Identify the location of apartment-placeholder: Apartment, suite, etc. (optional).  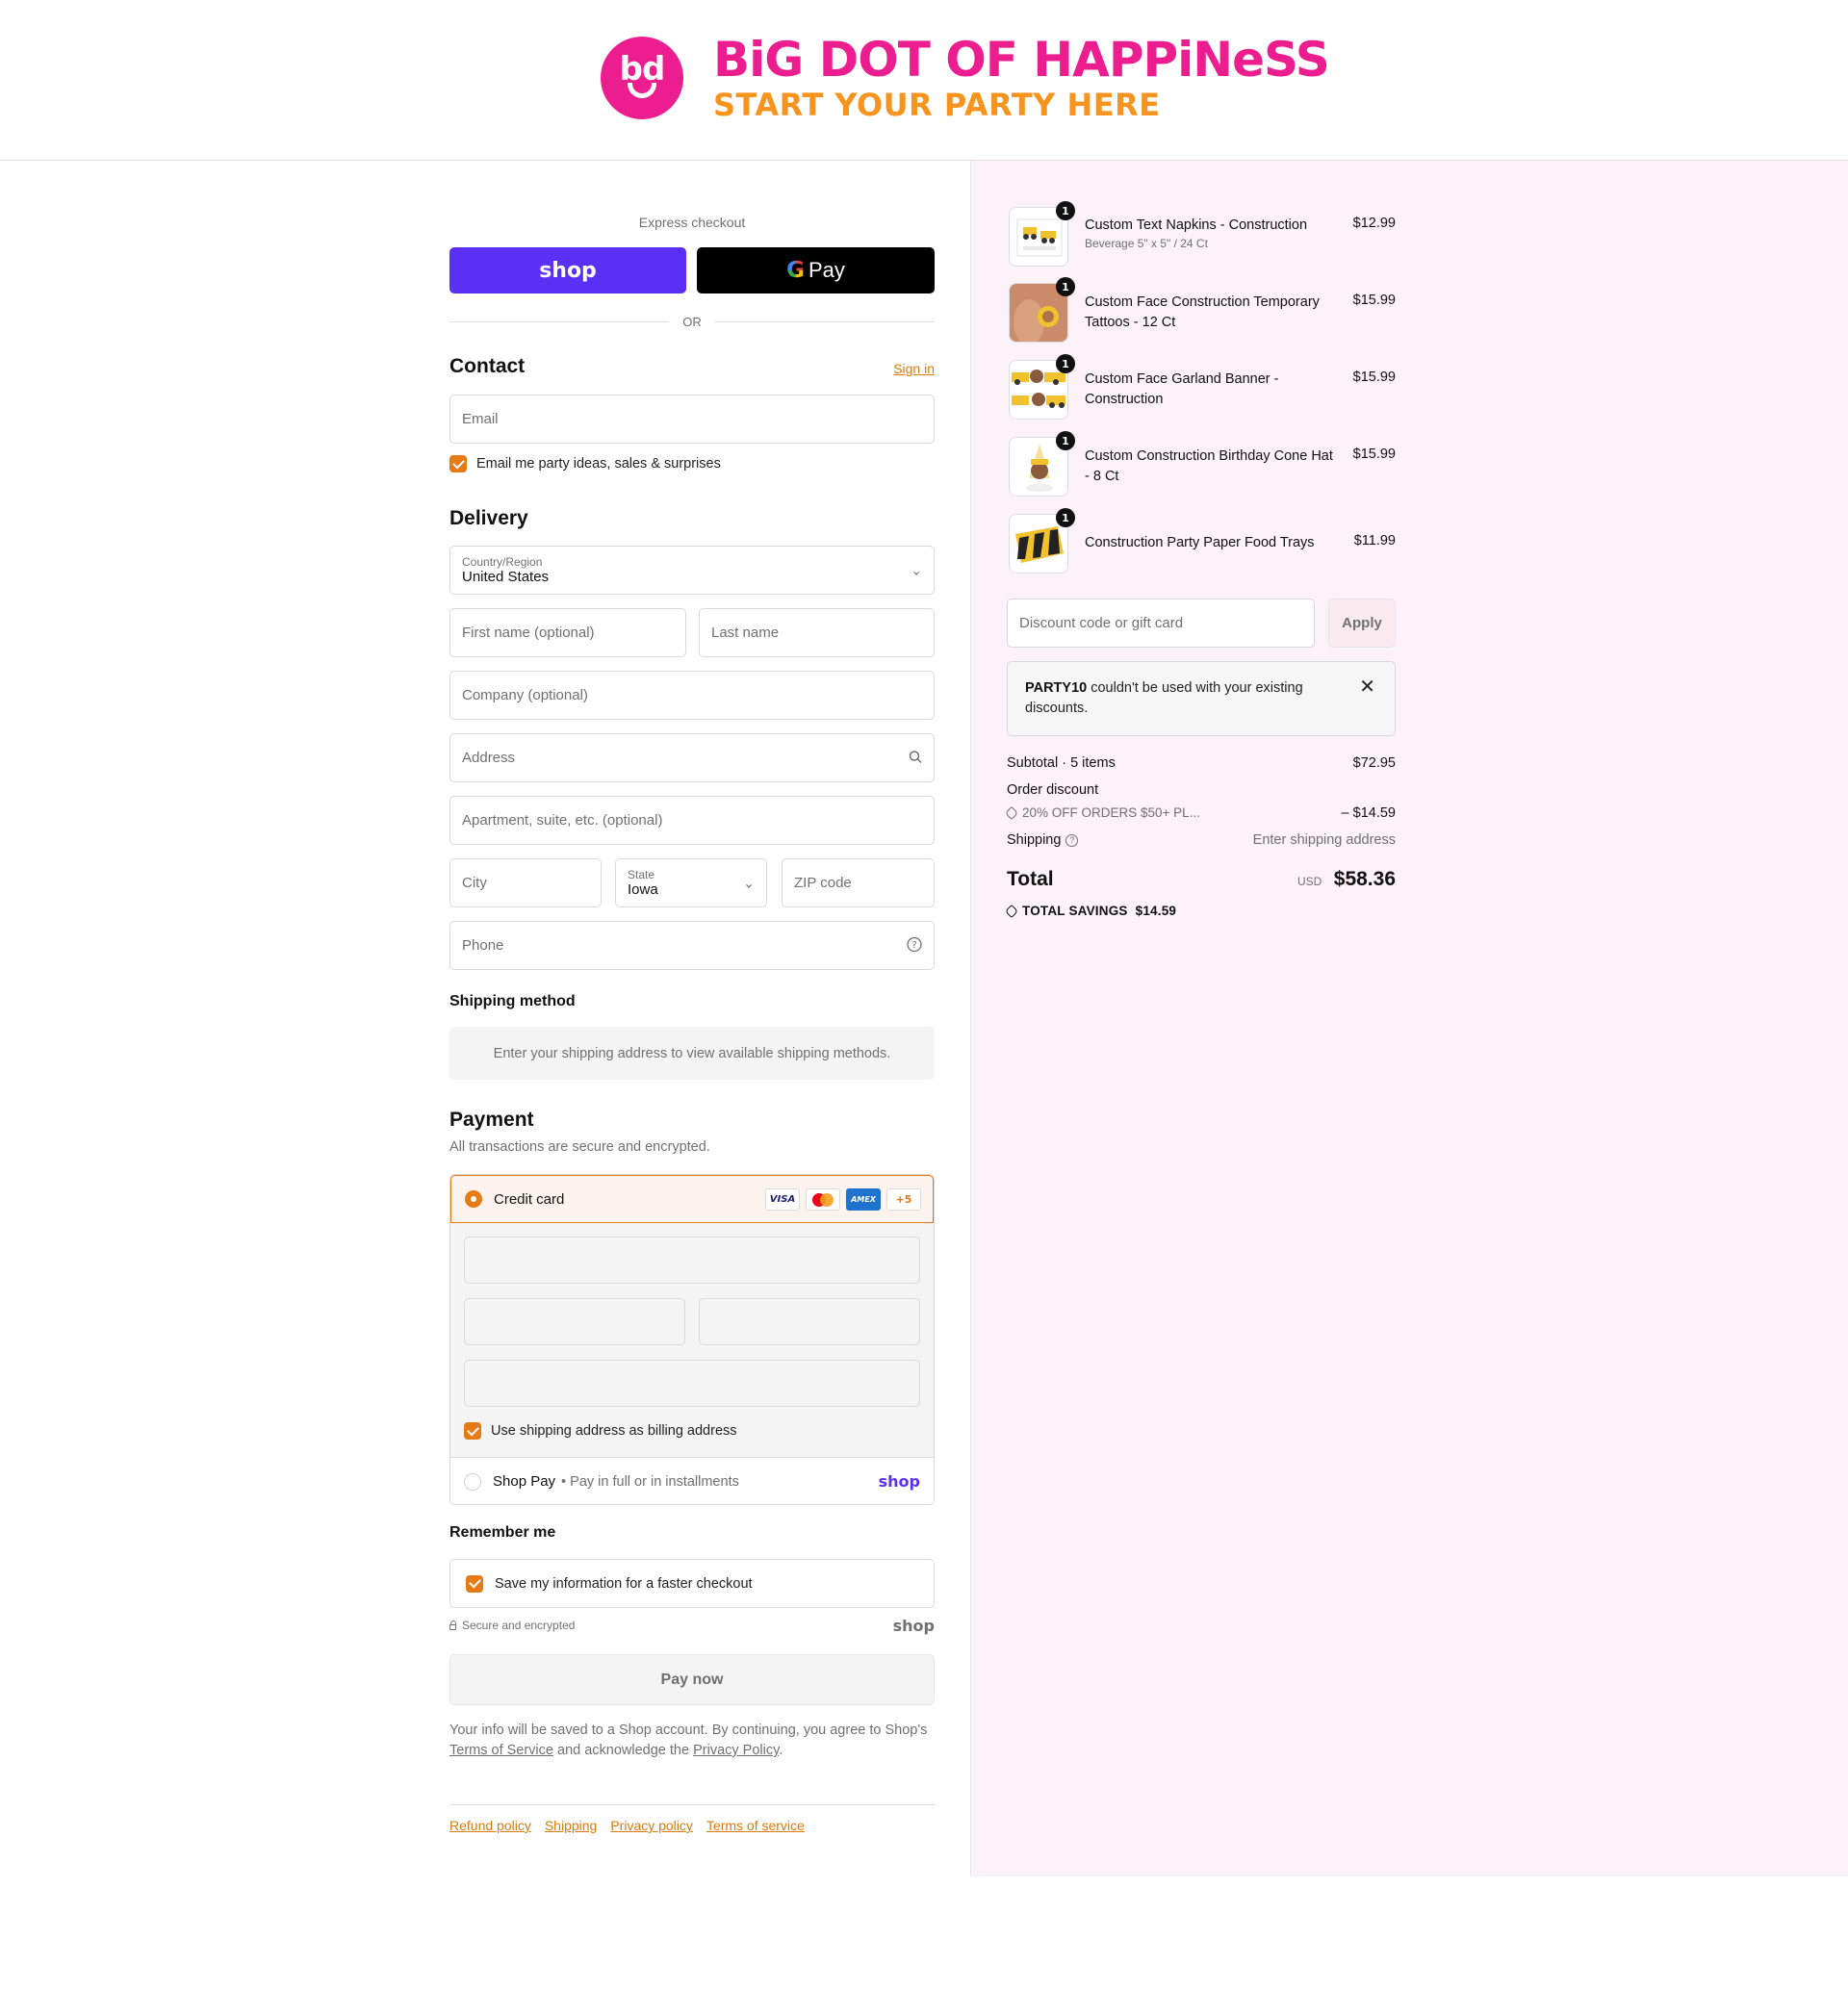
(562, 820).